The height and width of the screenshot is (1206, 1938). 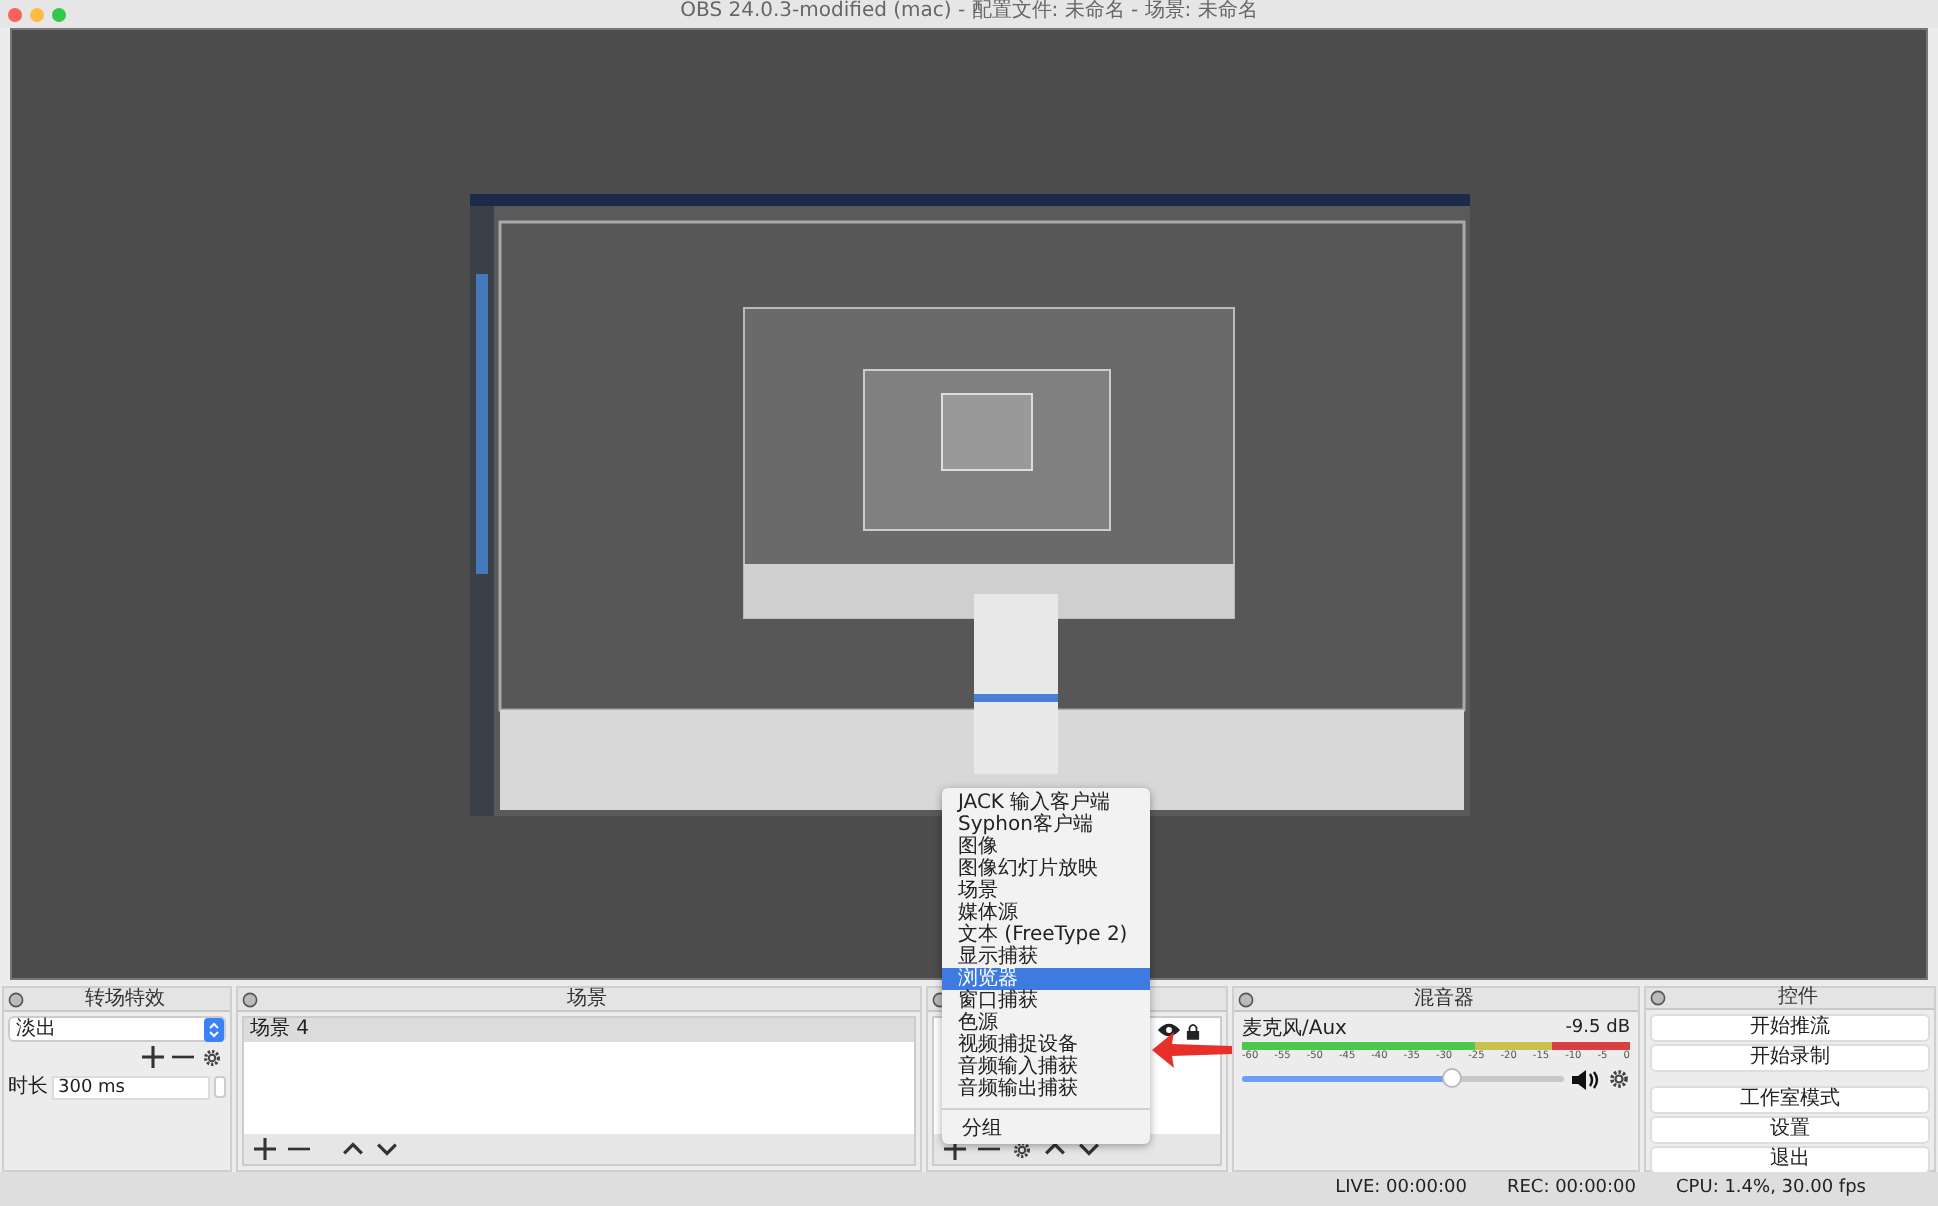 I want to click on menu-item: 音频输入捕获, so click(x=1046, y=1067).